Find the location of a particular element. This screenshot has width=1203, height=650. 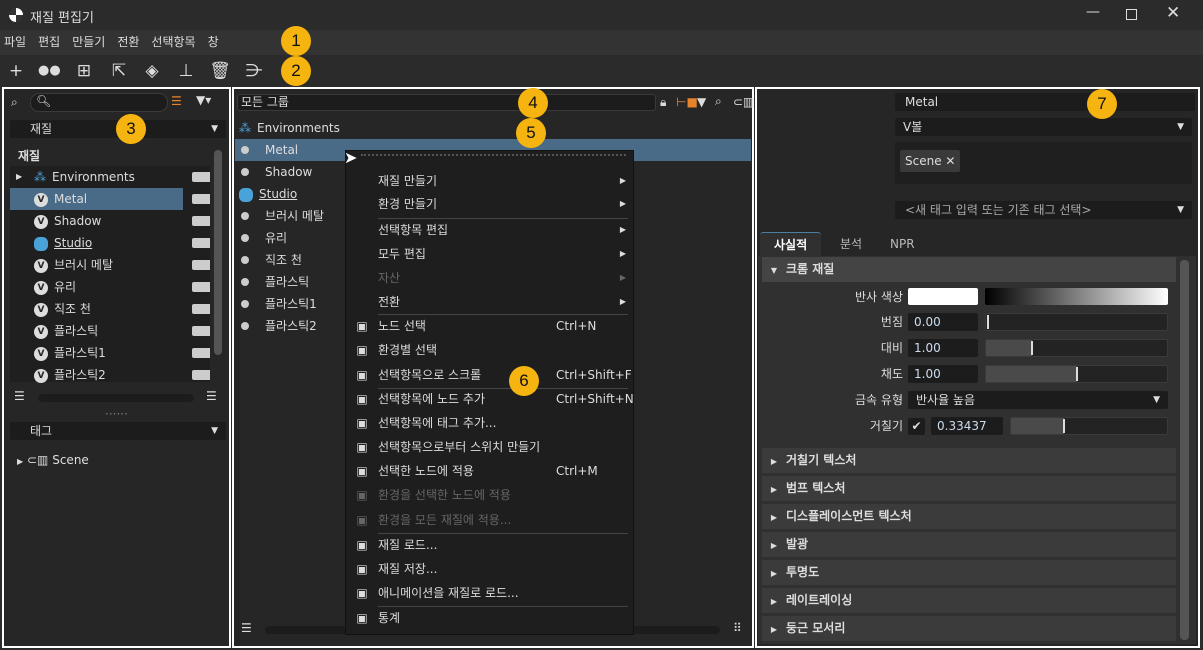

menu-tearoff is located at coordinates (493, 155).